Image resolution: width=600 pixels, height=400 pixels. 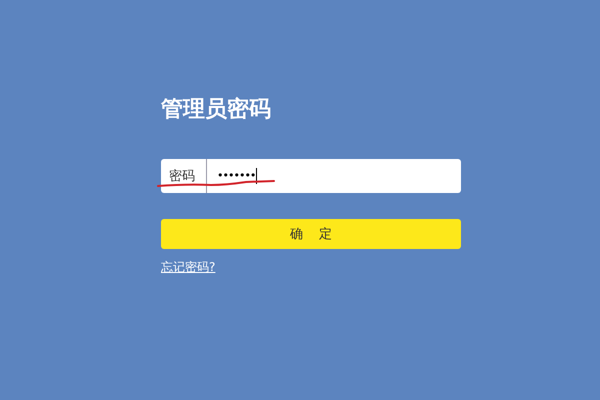 What do you see at coordinates (237, 176) in the screenshot?
I see `password-value: •••••••` at bounding box center [237, 176].